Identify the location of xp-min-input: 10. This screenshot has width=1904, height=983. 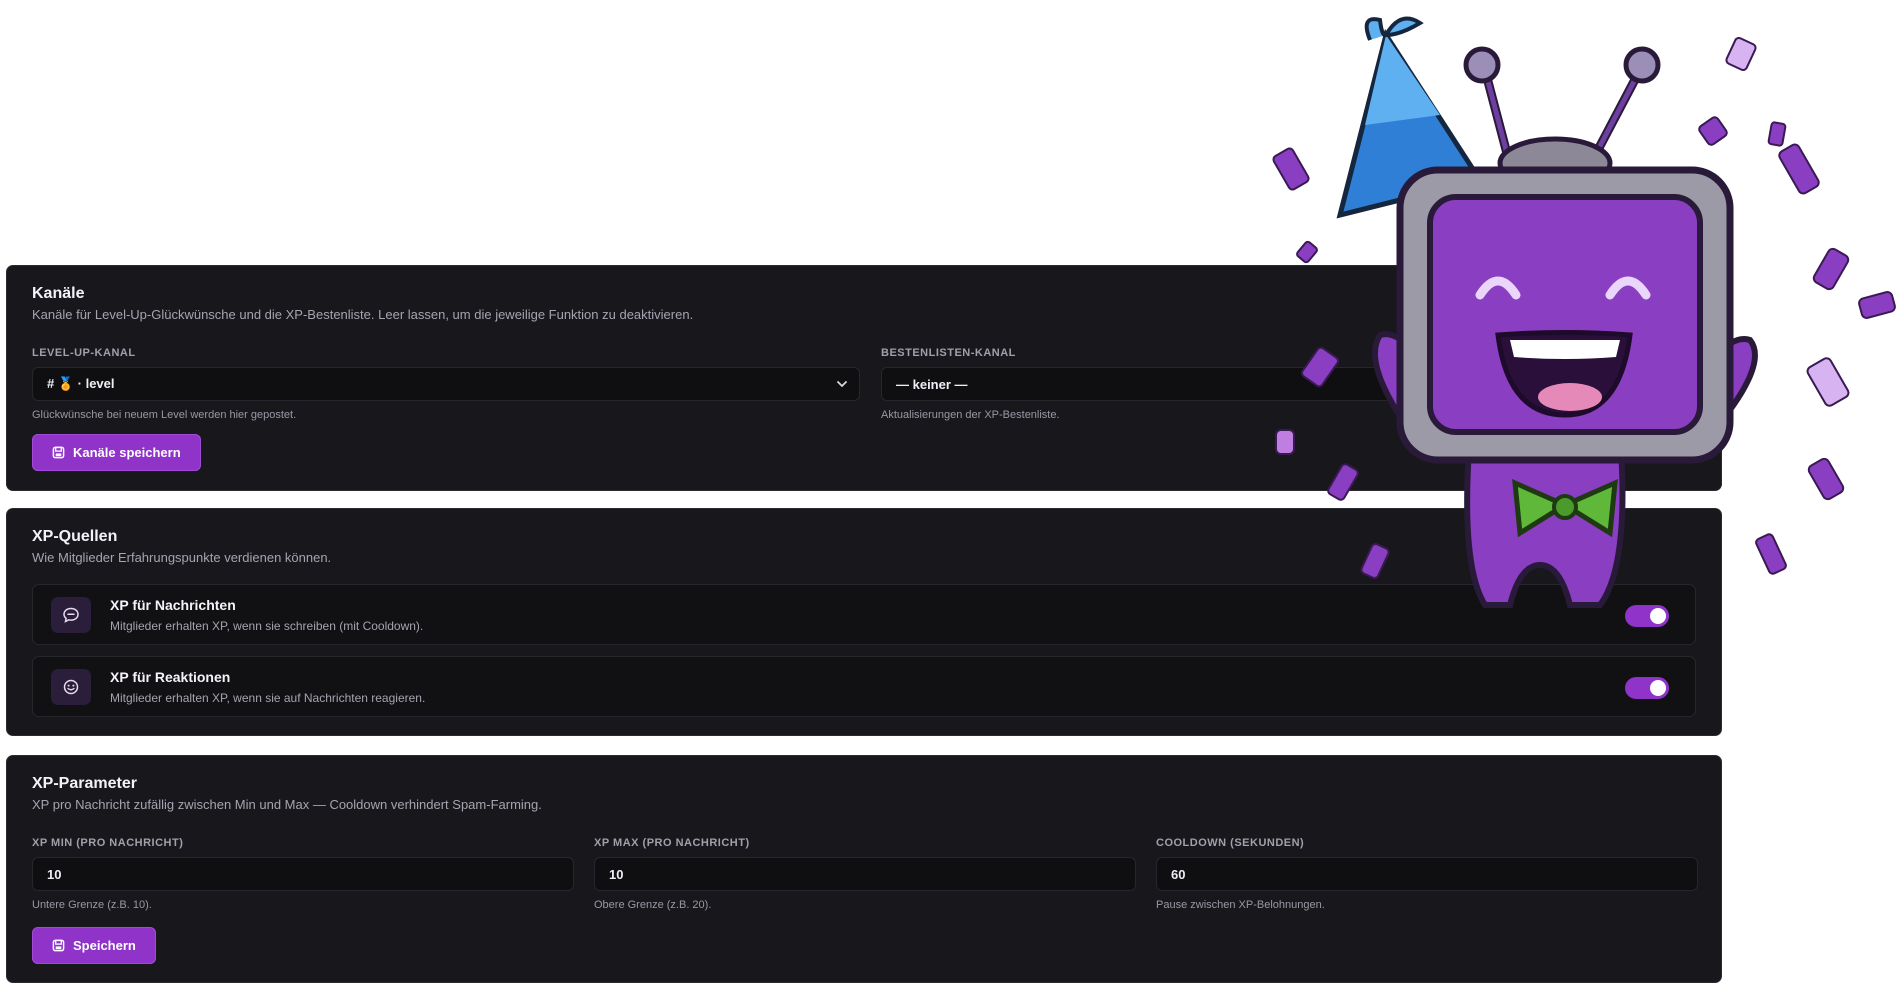
(303, 874).